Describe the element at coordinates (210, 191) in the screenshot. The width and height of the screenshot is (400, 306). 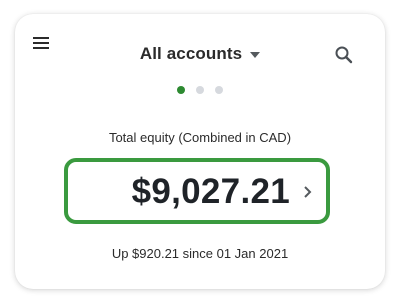
I see `total-equity-value: $9,027.21` at that location.